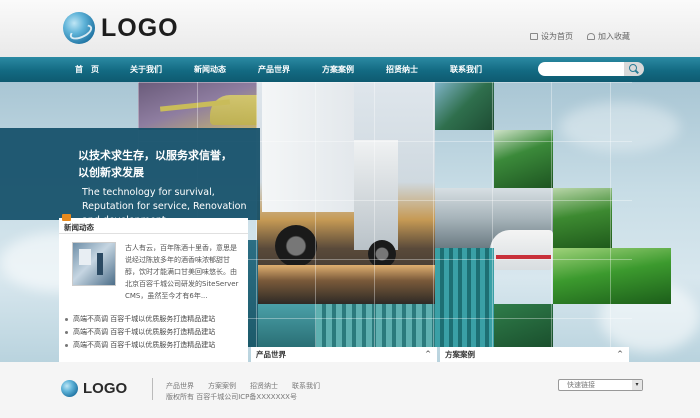 Image resolution: width=700 pixels, height=418 pixels. Describe the element at coordinates (466, 69) in the screenshot. I see `nav-contact: 联系我们` at that location.